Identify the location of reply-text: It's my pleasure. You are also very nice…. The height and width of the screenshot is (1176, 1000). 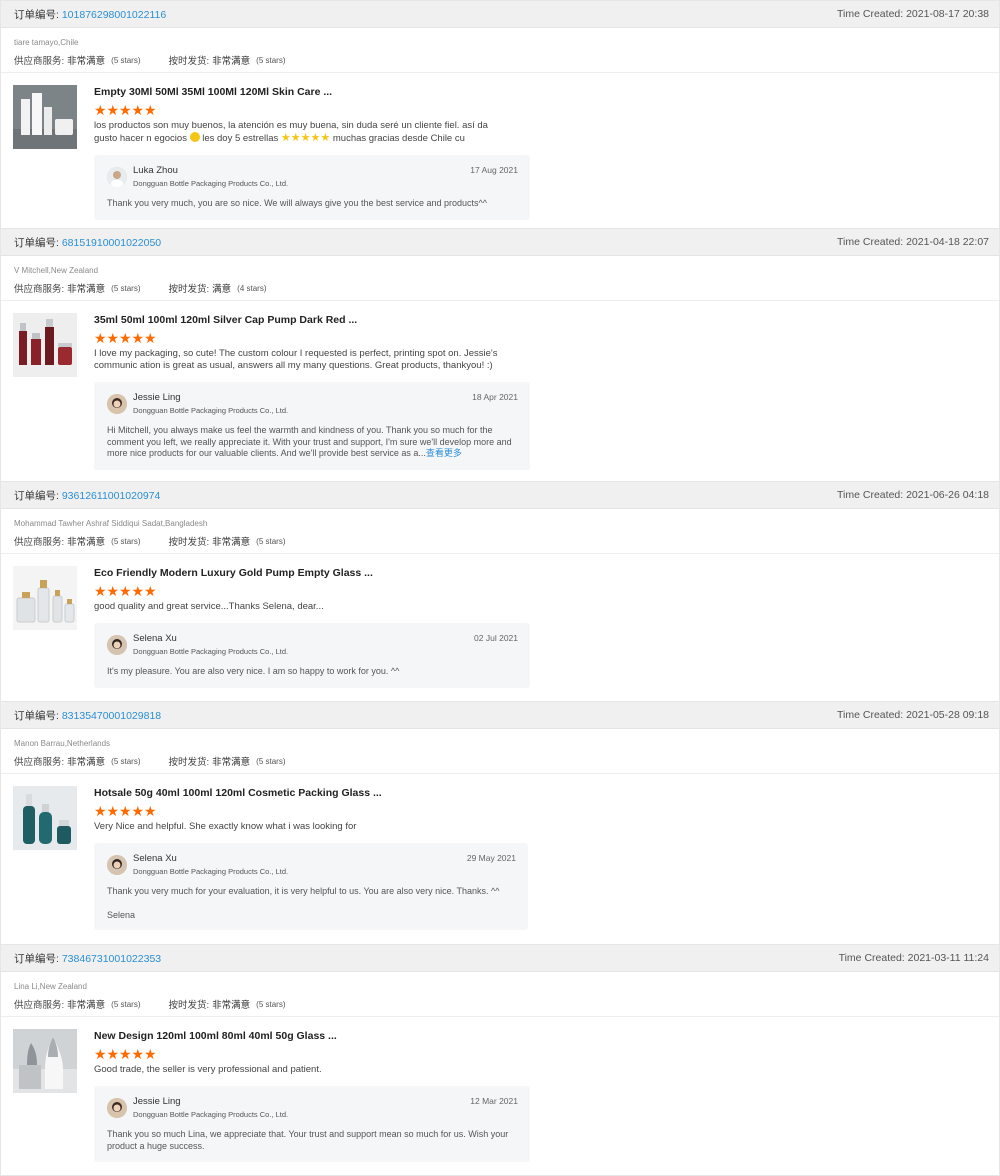
(253, 671).